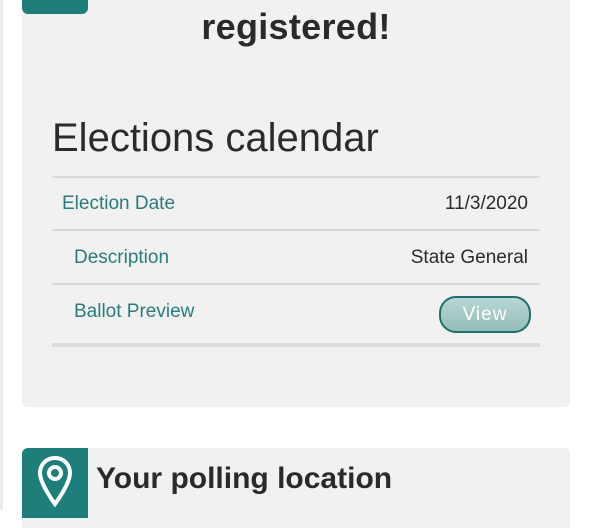 The width and height of the screenshot is (591, 528). I want to click on polling-location-card: Your polling location, so click(296, 488).